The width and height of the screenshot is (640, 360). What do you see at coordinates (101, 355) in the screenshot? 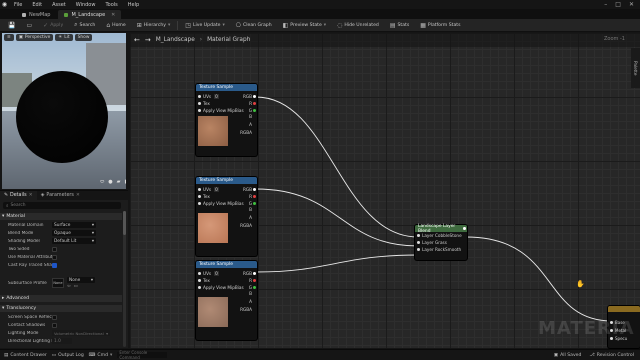
I see `cmd-selector: ⌨ Cmd ▾` at bounding box center [101, 355].